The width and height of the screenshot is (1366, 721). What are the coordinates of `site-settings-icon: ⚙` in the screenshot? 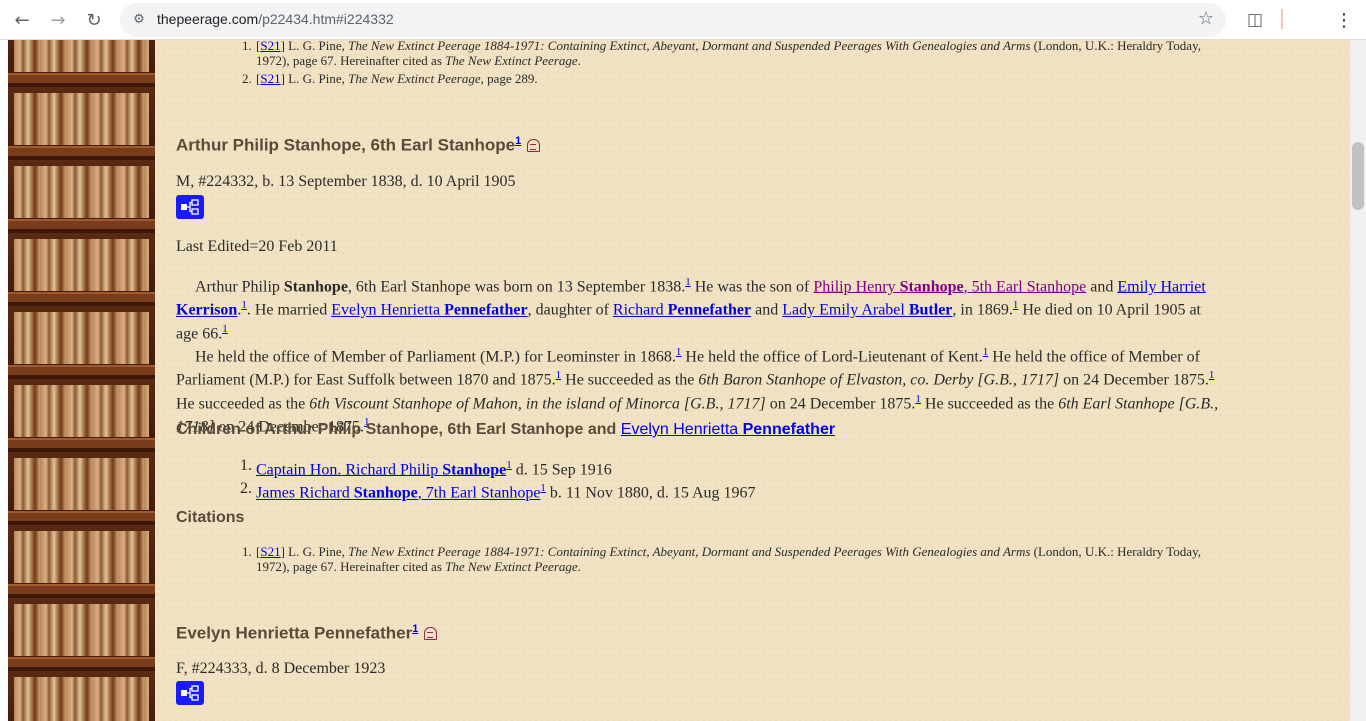 It's located at (139, 20).